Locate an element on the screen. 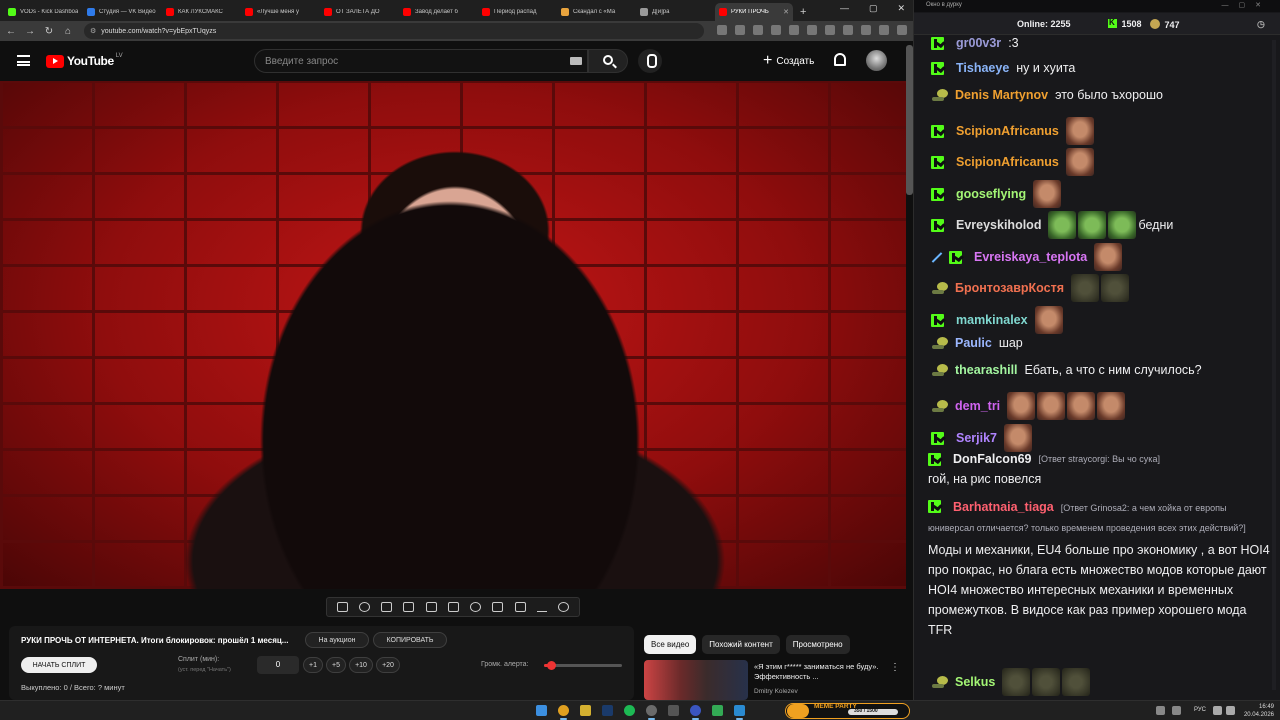 The width and height of the screenshot is (1280, 720). notifications-bell-icon is located at coordinates (840, 59).